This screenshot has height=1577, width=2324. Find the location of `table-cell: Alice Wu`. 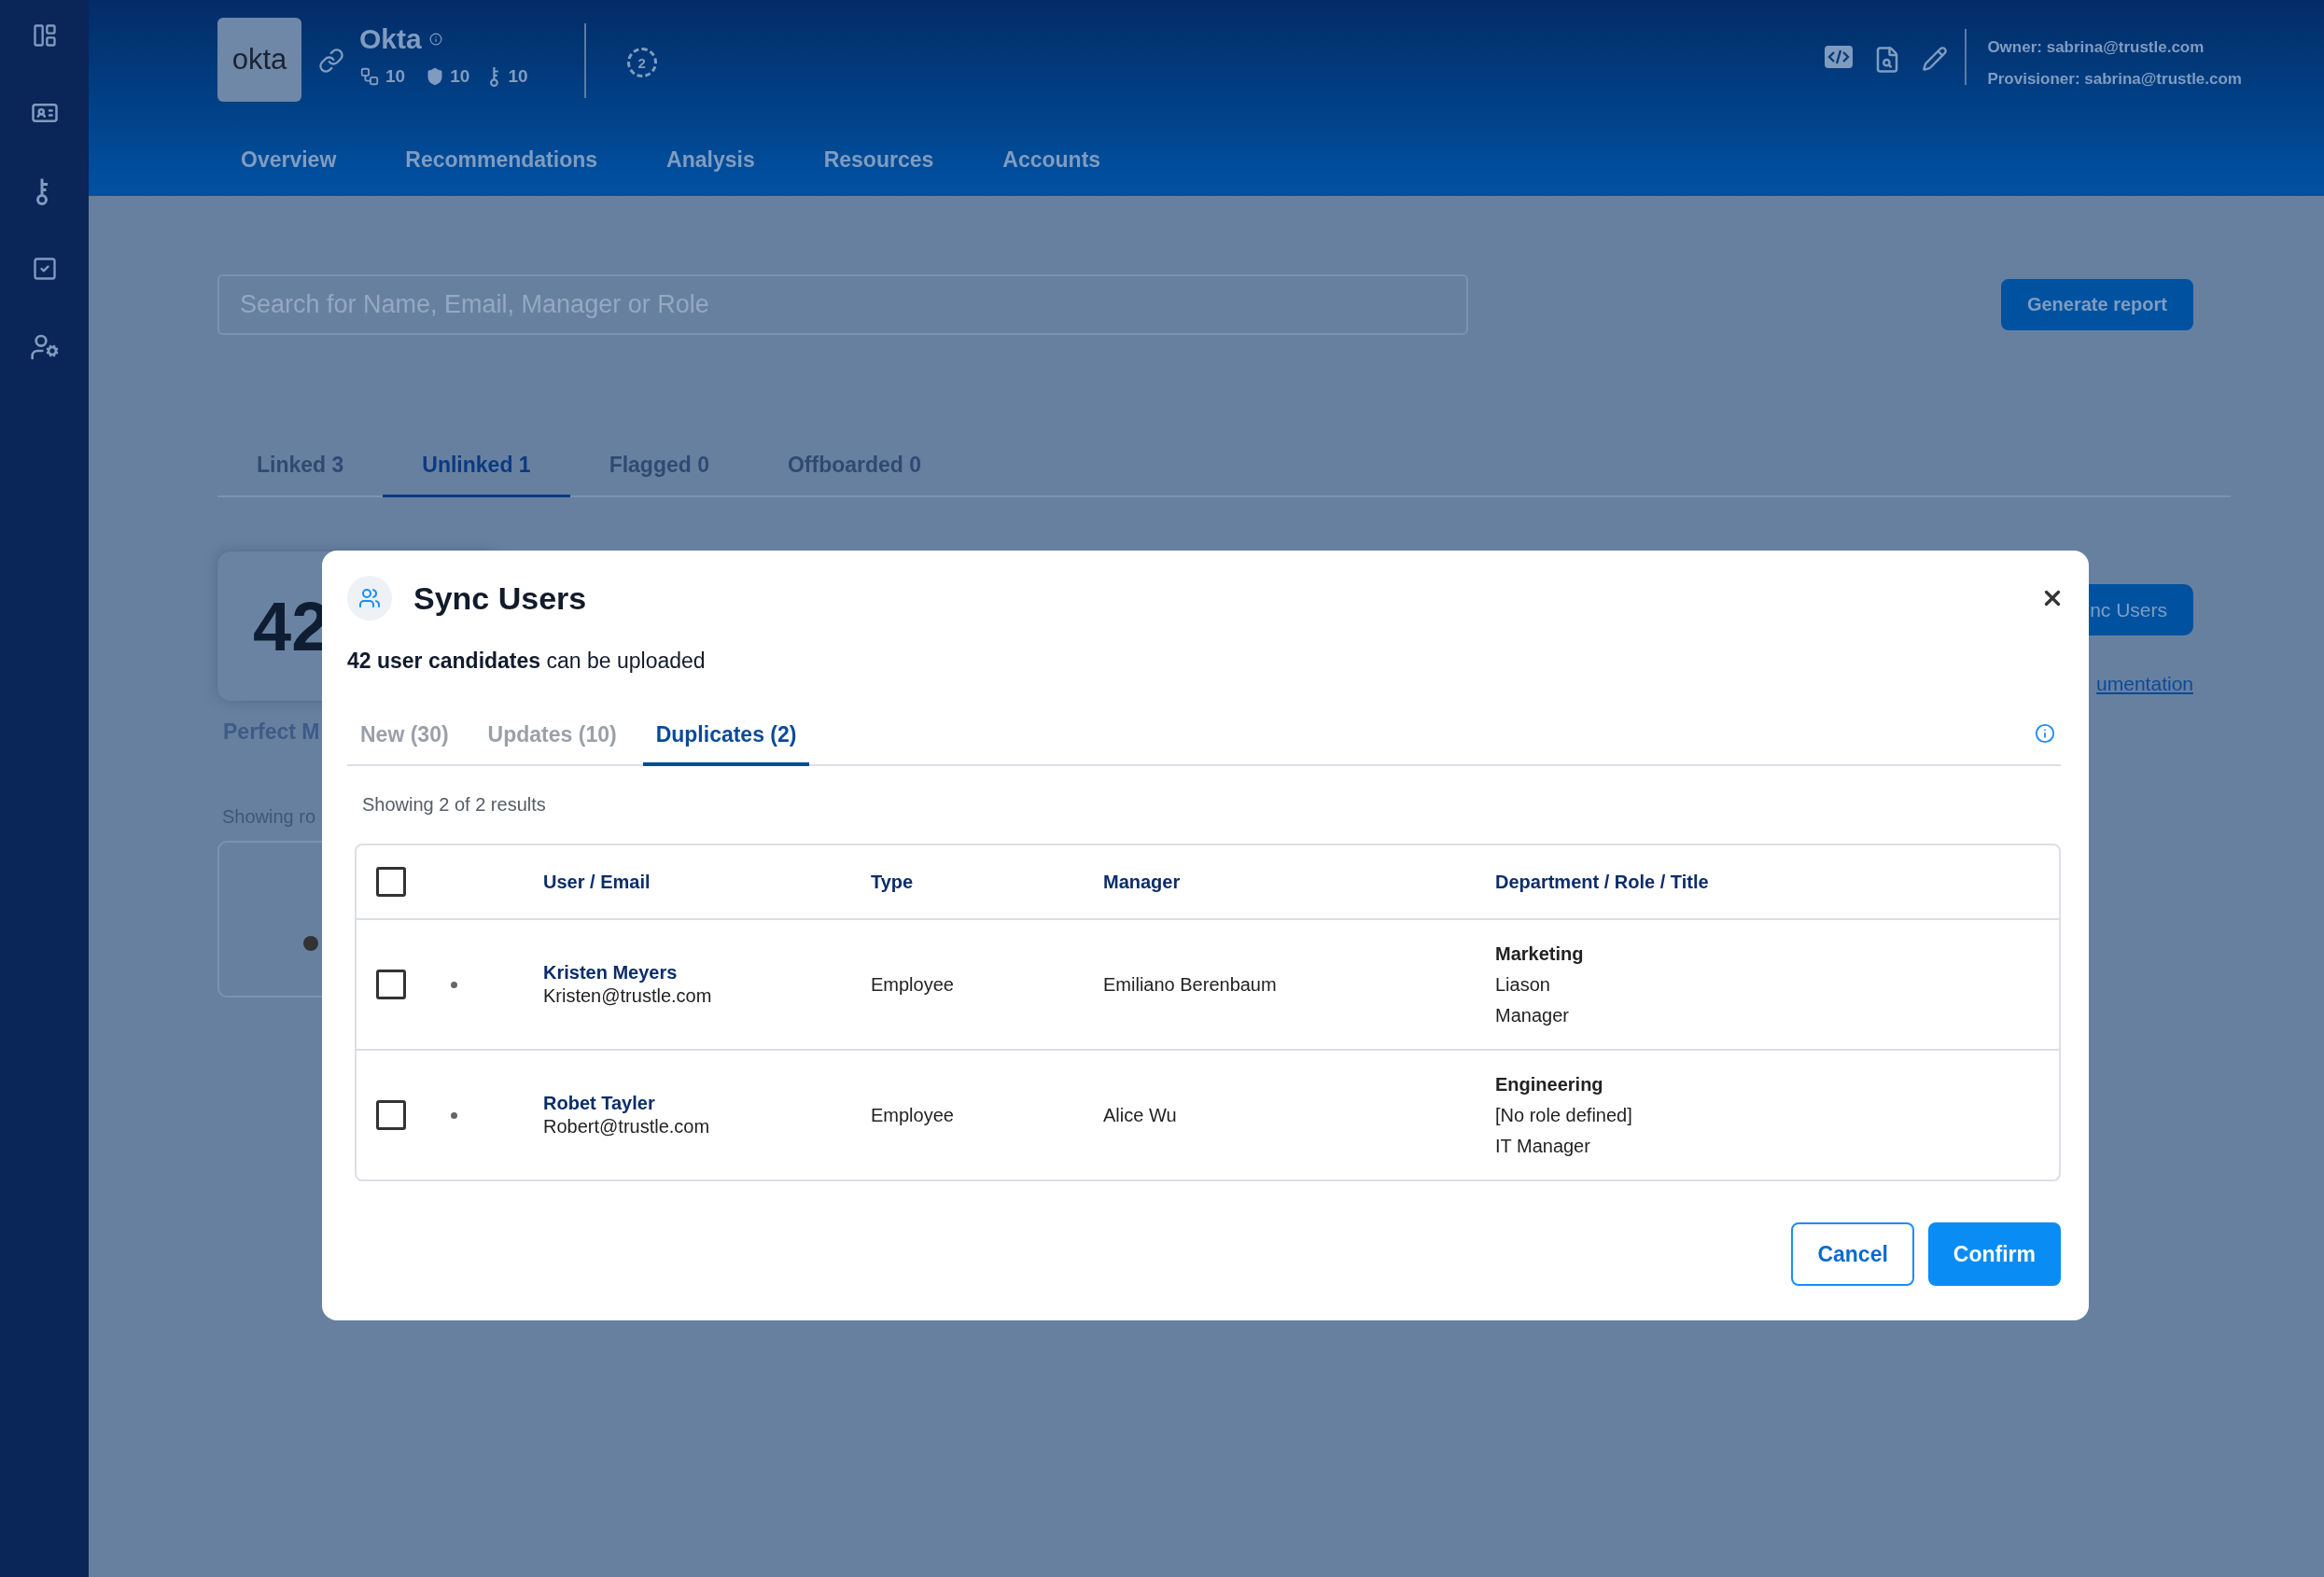

table-cell: Alice Wu is located at coordinates (1140, 1115).